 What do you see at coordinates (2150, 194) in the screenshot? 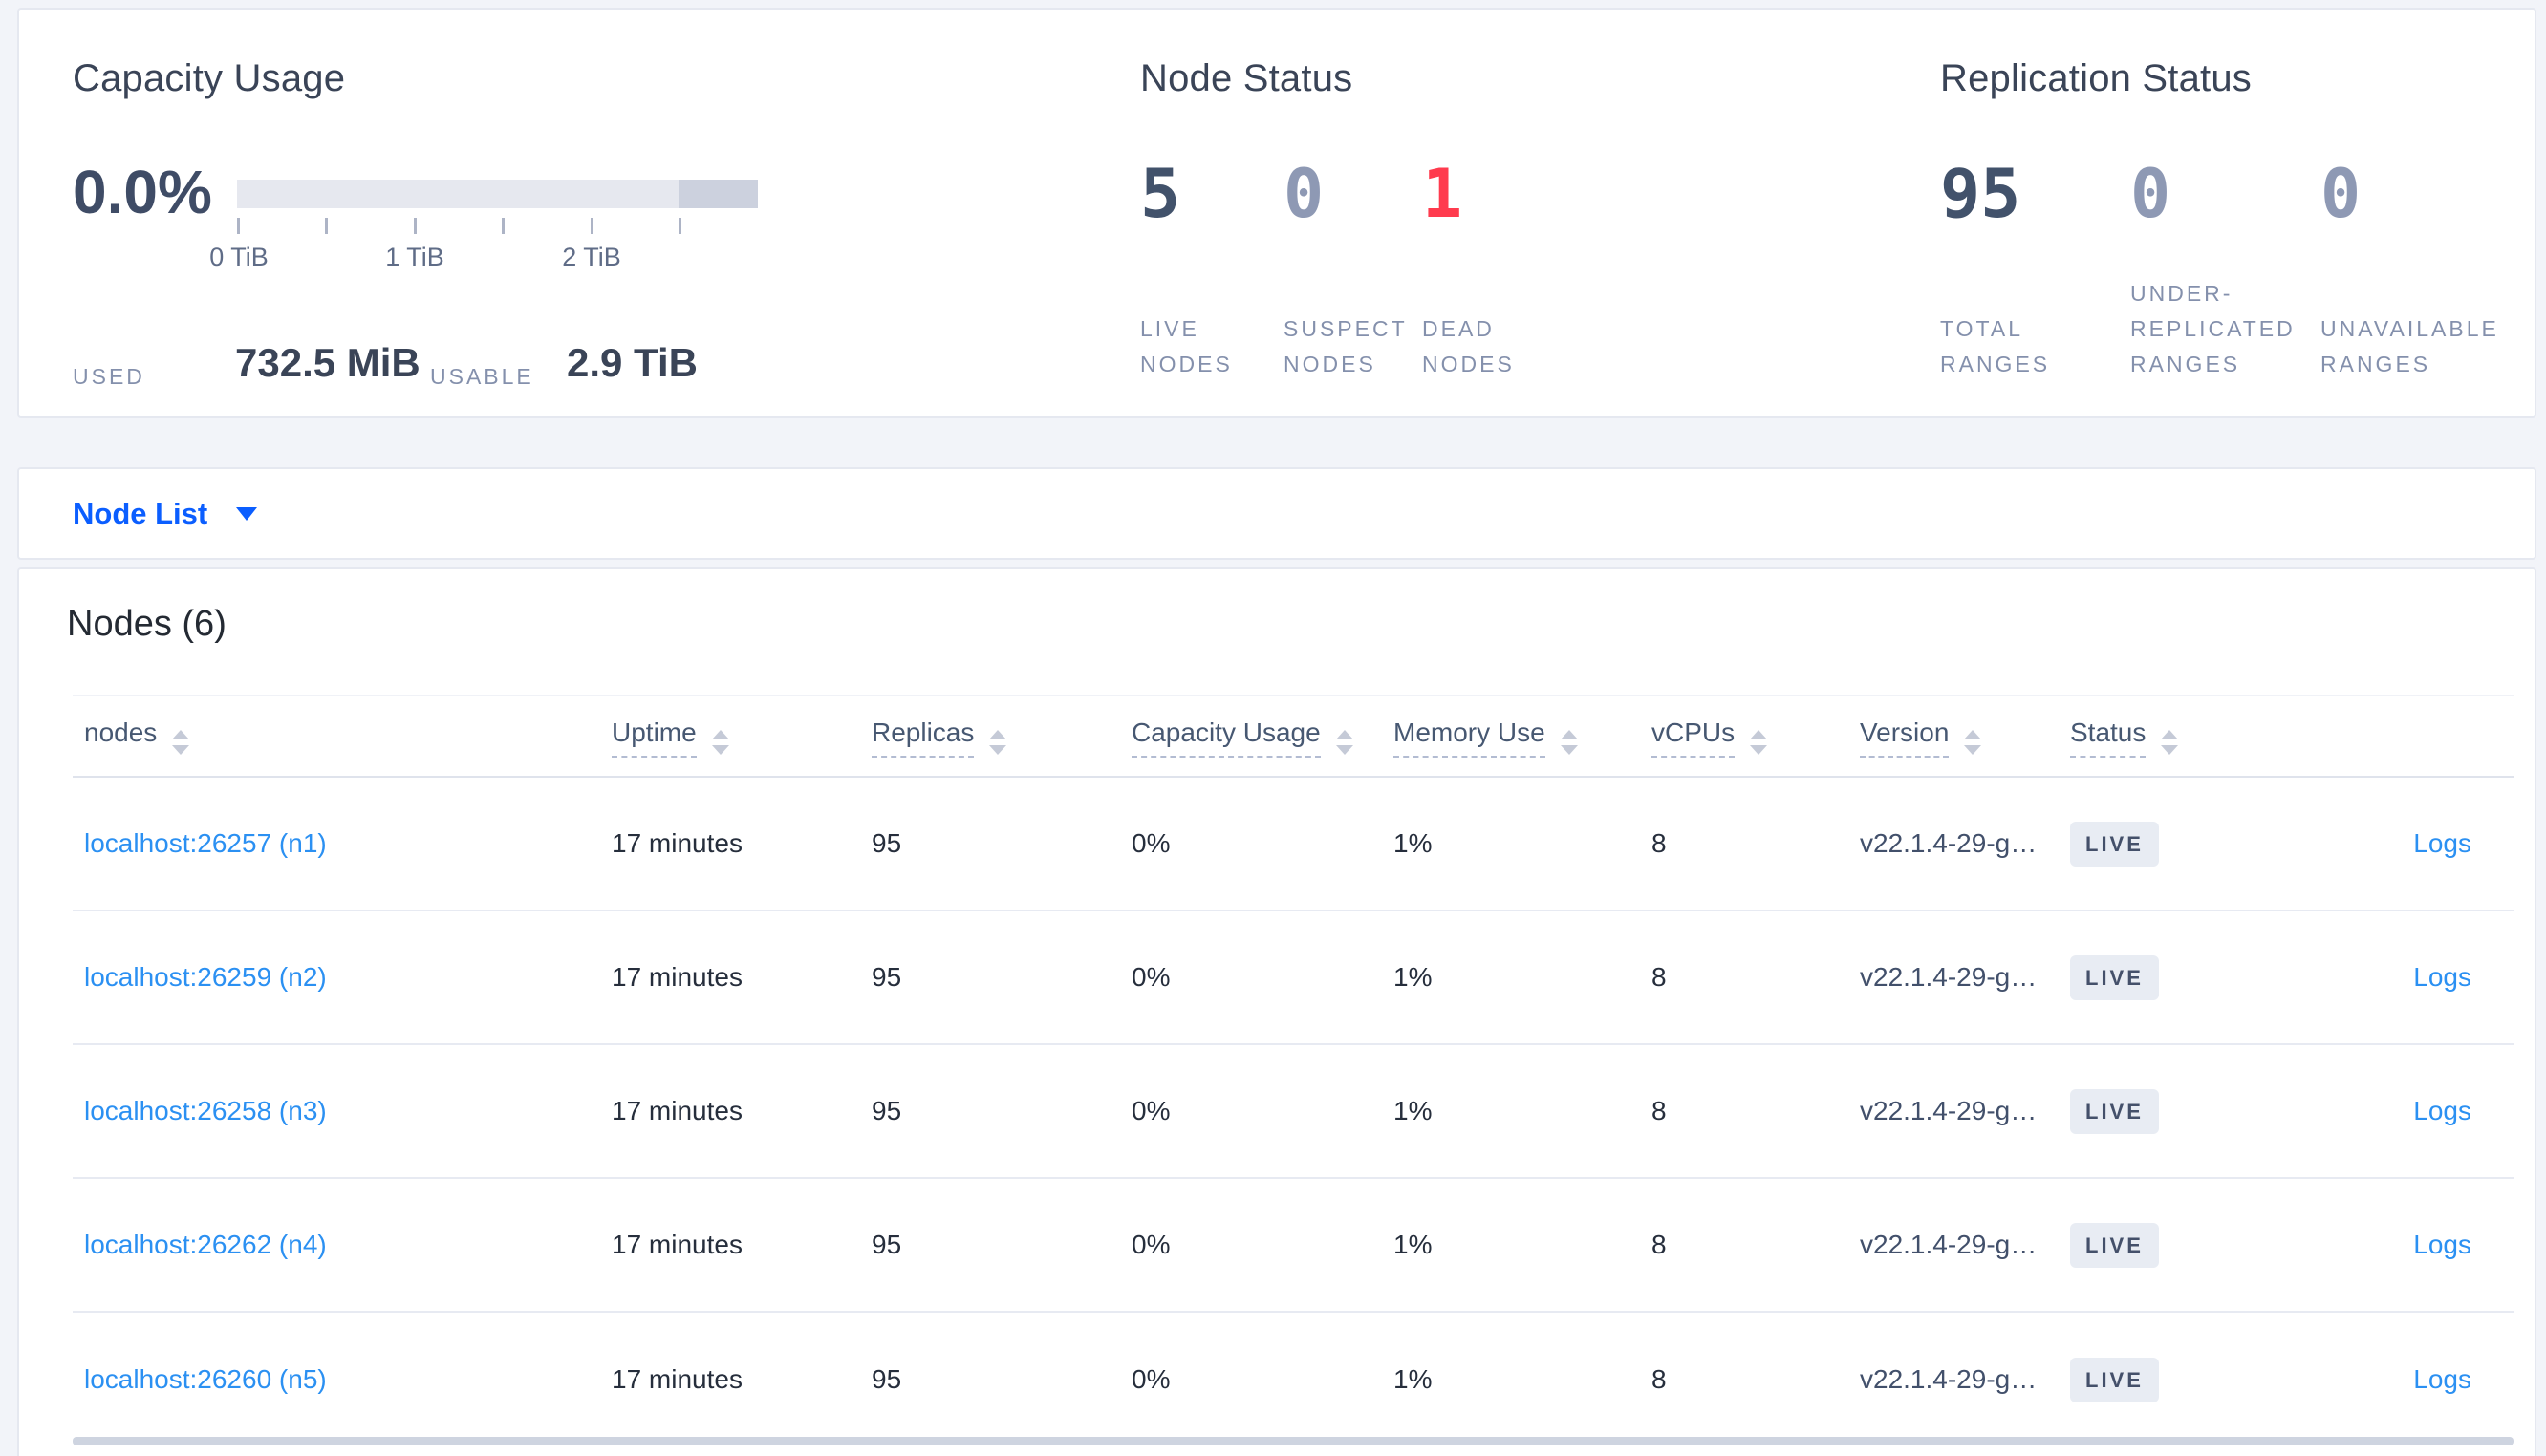
I see `under-replicated-count: 0` at bounding box center [2150, 194].